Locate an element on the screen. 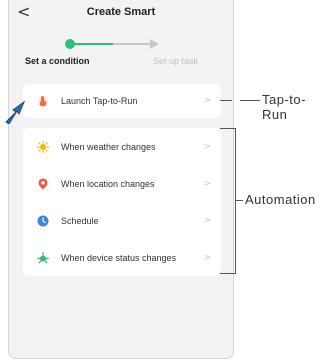 Image resolution: width=326 pixels, height=362 pixels. option-label: Schedule is located at coordinates (80, 220).